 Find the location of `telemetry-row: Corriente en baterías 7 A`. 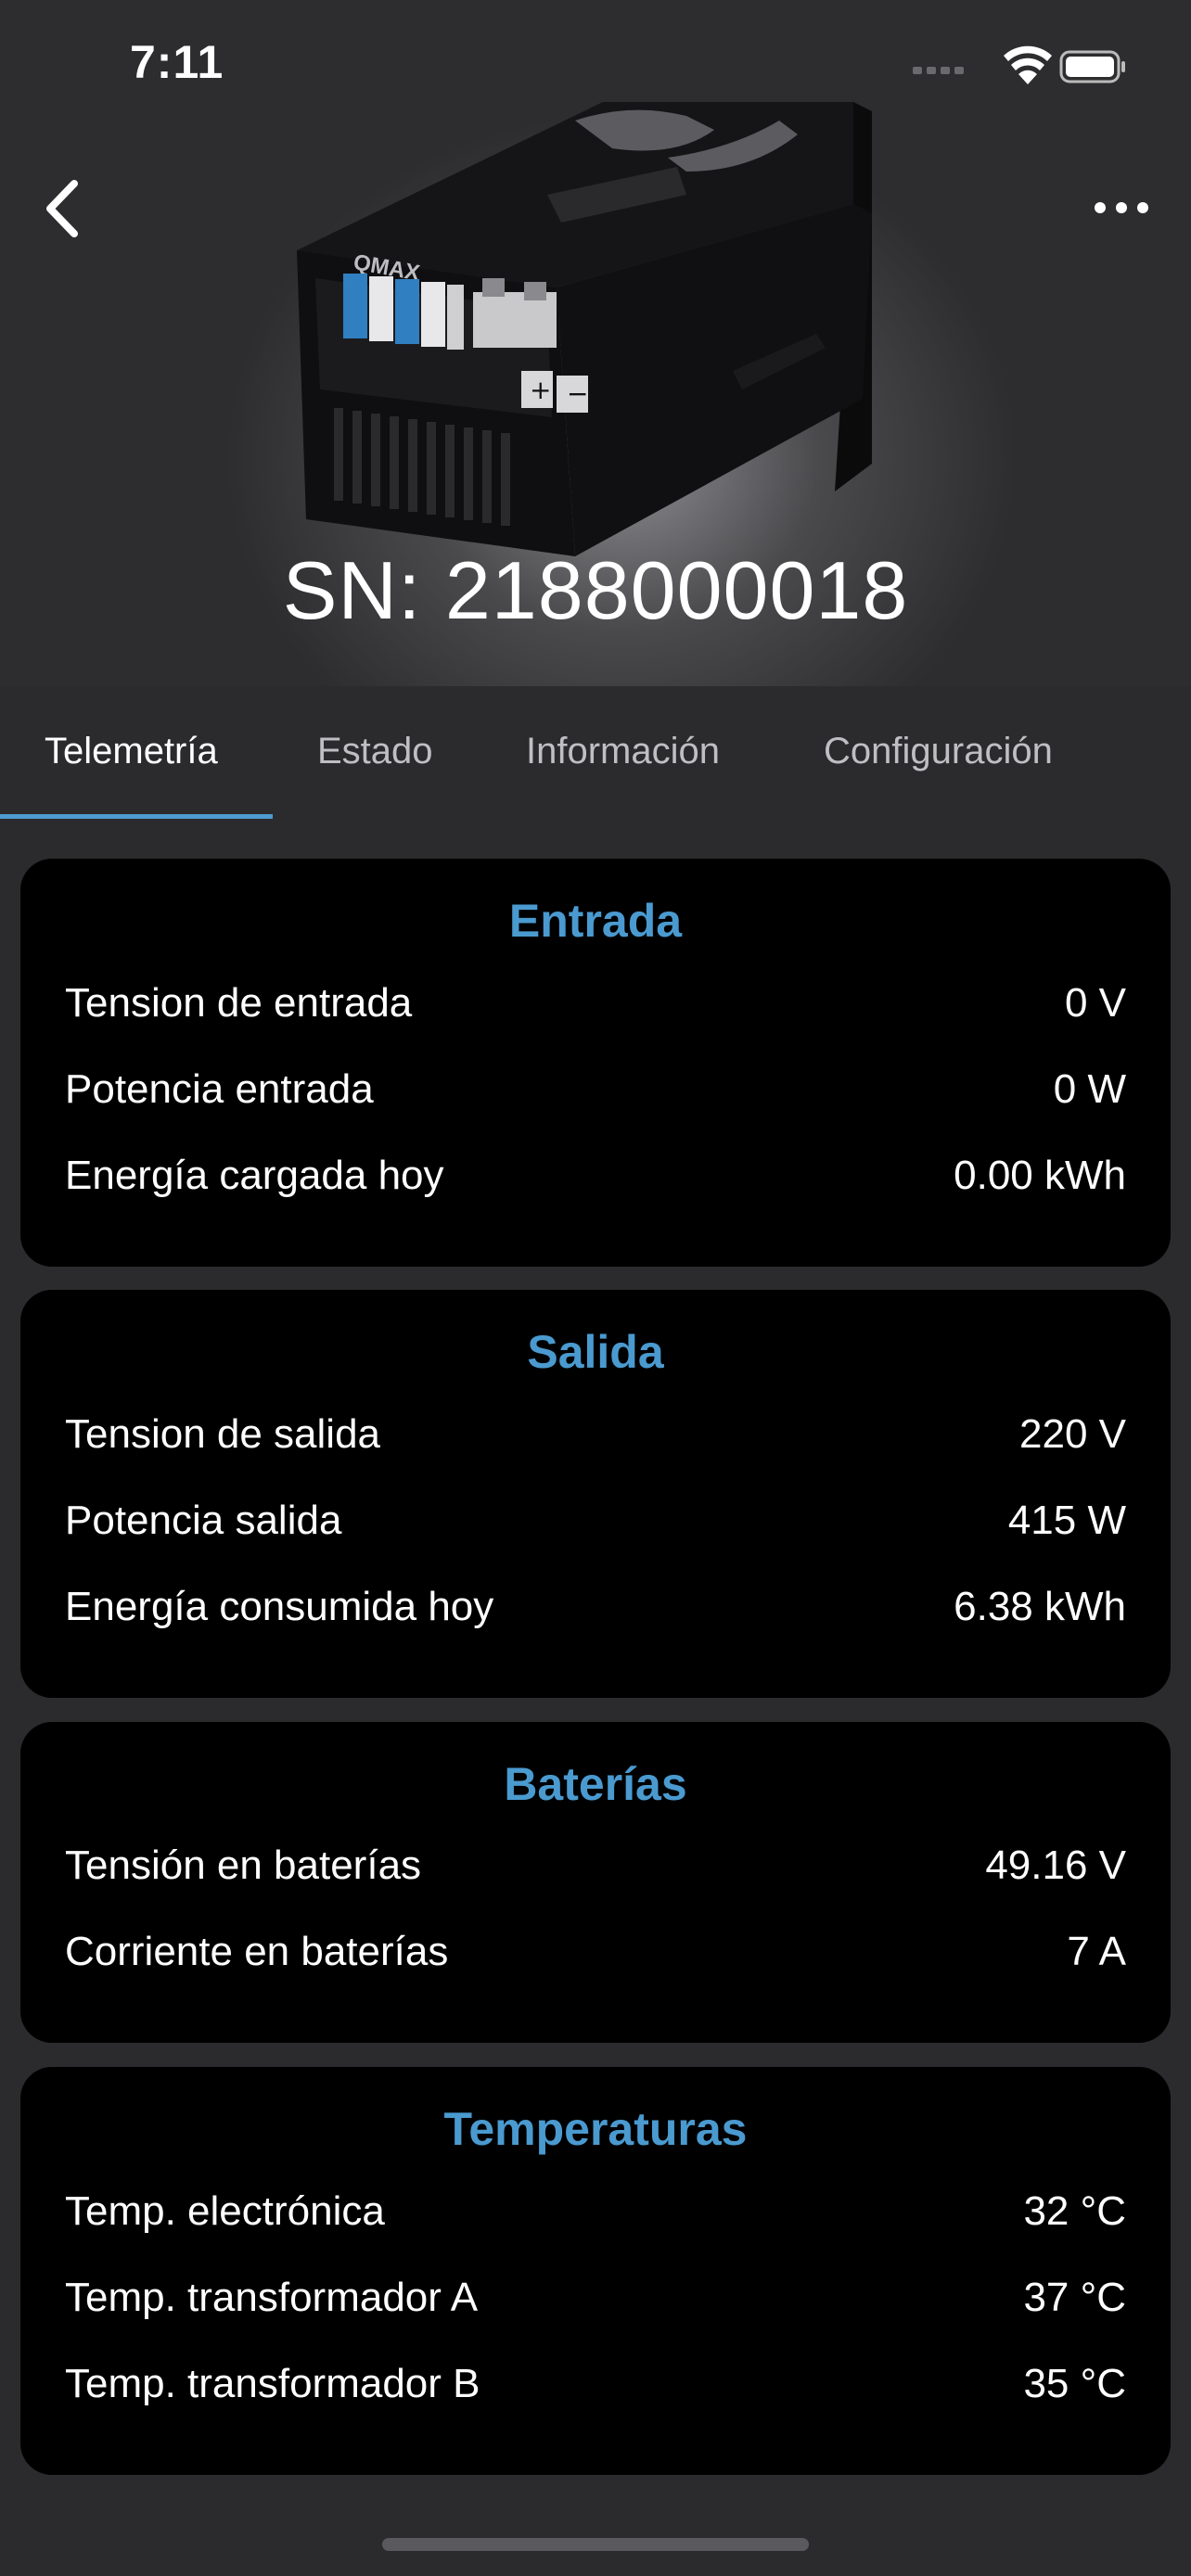

telemetry-row: Corriente en baterías 7 A is located at coordinates (595, 1956).